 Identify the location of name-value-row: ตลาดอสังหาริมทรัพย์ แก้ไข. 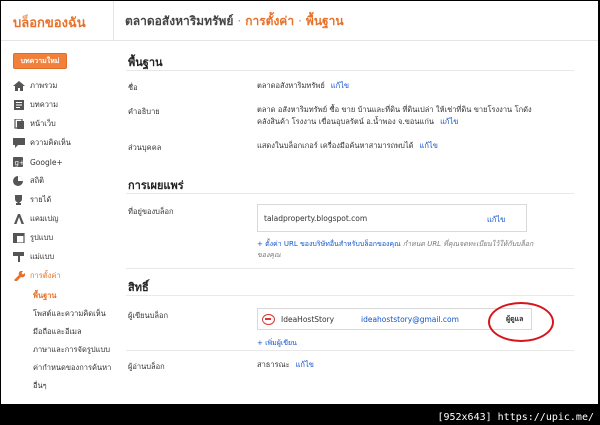
(303, 86).